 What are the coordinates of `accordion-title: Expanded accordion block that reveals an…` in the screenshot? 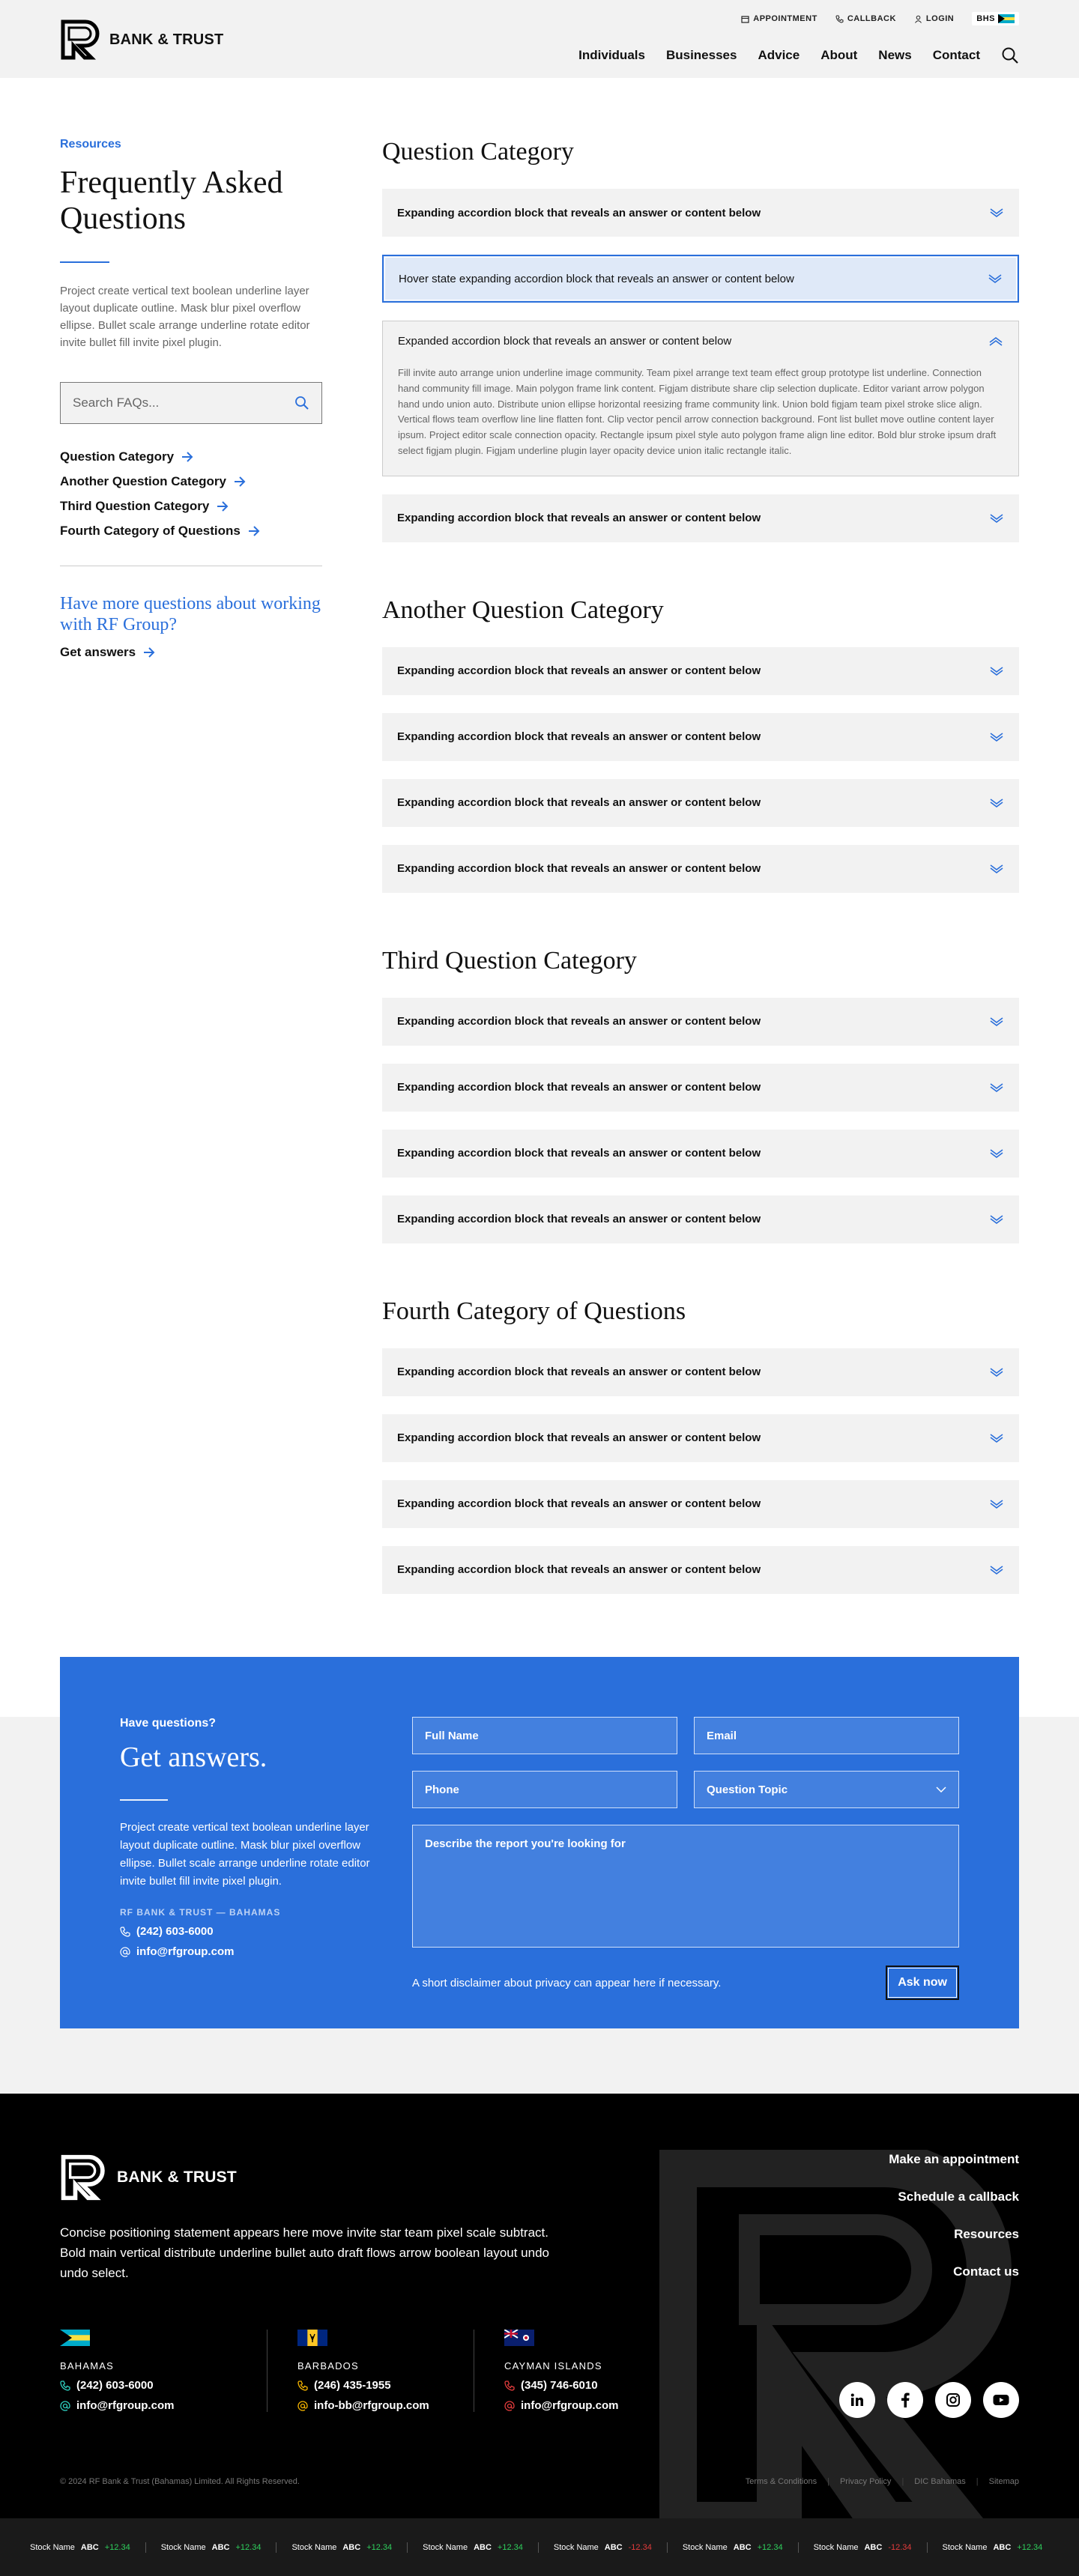 It's located at (565, 341).